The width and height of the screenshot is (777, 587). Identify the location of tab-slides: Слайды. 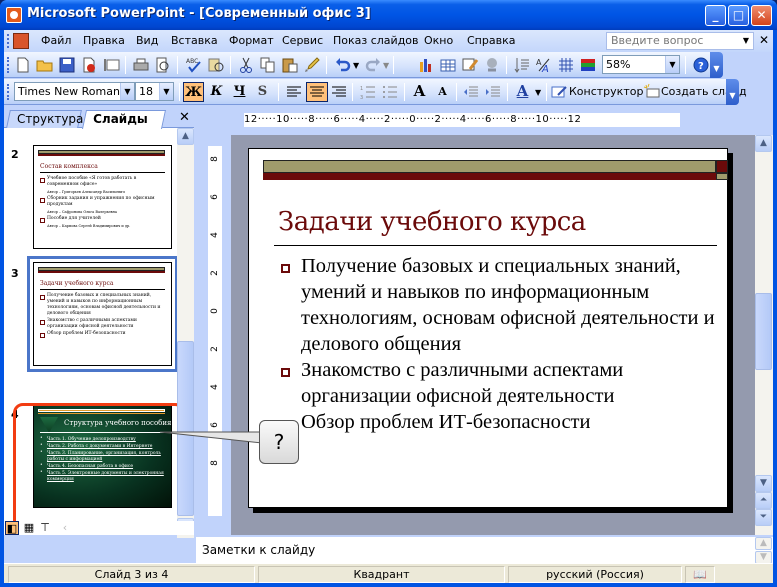
(124, 119).